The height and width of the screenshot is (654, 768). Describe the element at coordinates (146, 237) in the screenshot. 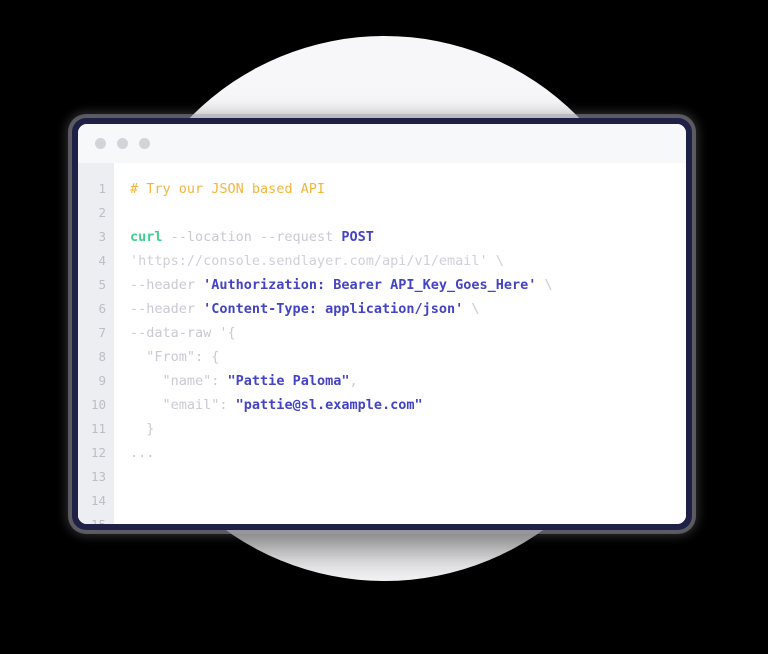

I see `code-token-cmd: curl` at that location.